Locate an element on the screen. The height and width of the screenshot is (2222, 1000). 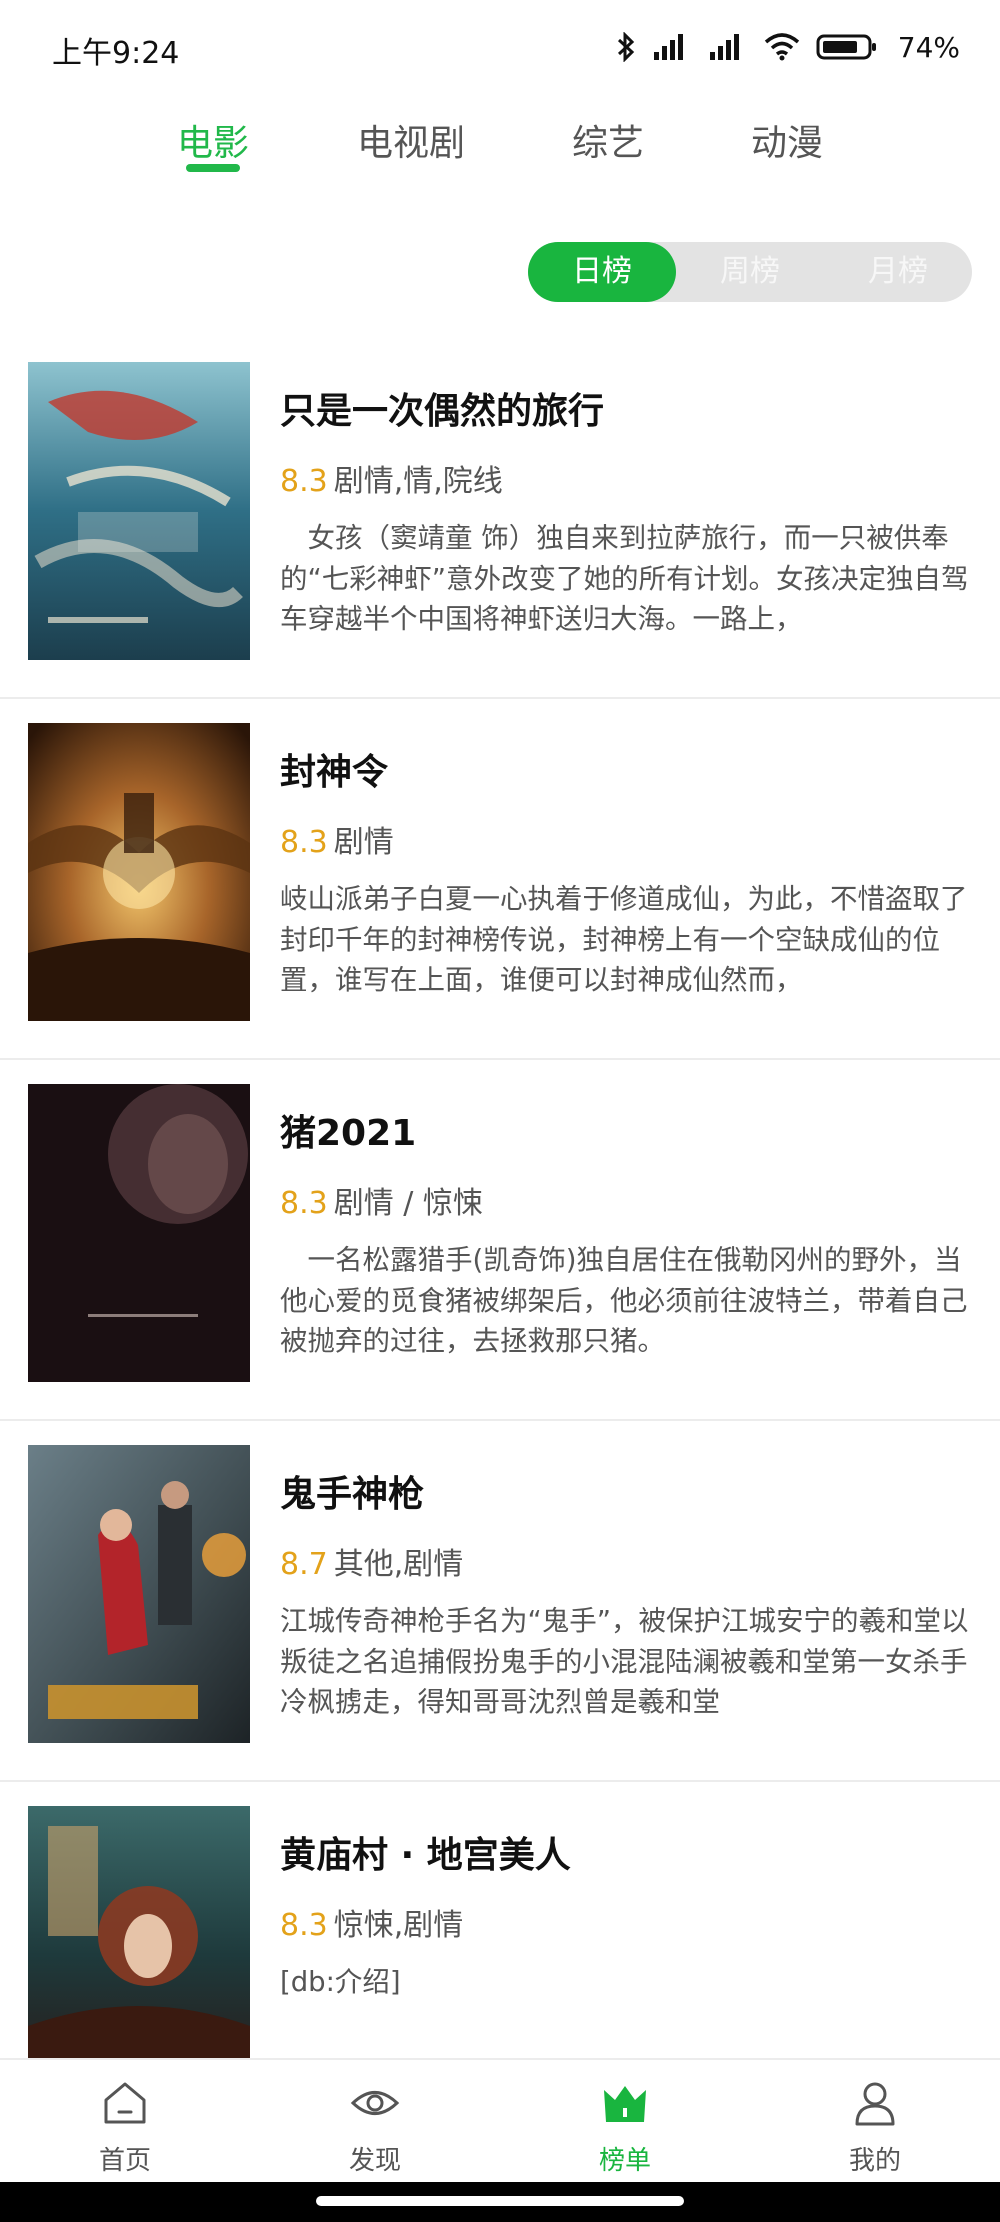
tab-movie: 电影 is located at coordinates (213, 140).